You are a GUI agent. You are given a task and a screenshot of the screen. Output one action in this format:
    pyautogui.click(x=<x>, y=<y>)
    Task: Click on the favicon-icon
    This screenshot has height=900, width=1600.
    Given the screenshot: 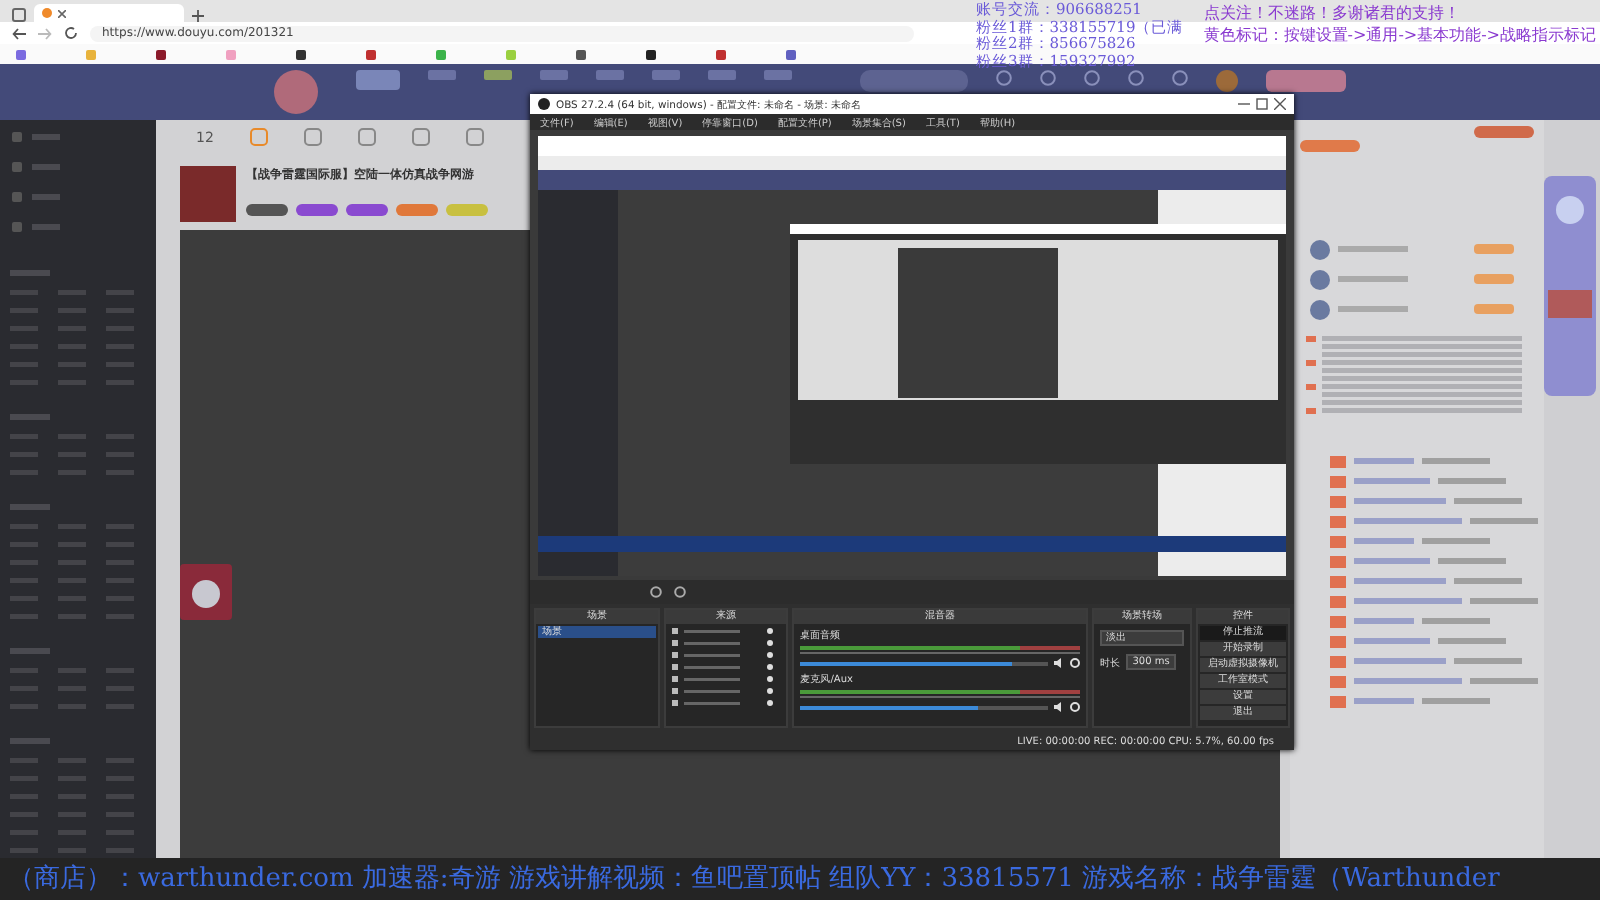 What is the action you would take?
    pyautogui.click(x=47, y=13)
    